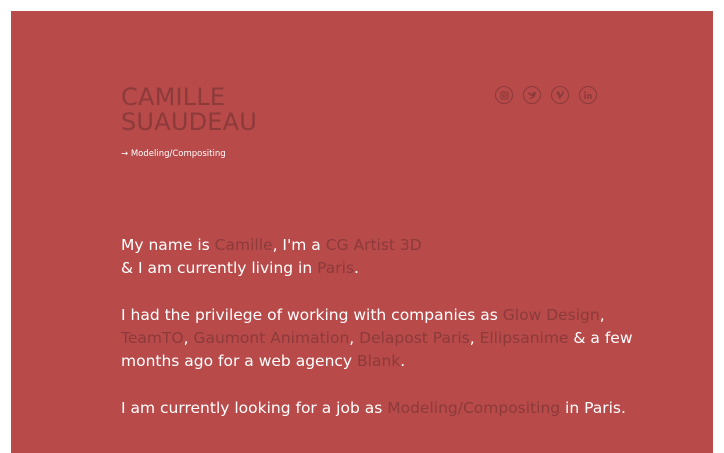 The width and height of the screenshot is (724, 453). I want to click on ellipsanime-link: Ellipsanime, so click(524, 338).